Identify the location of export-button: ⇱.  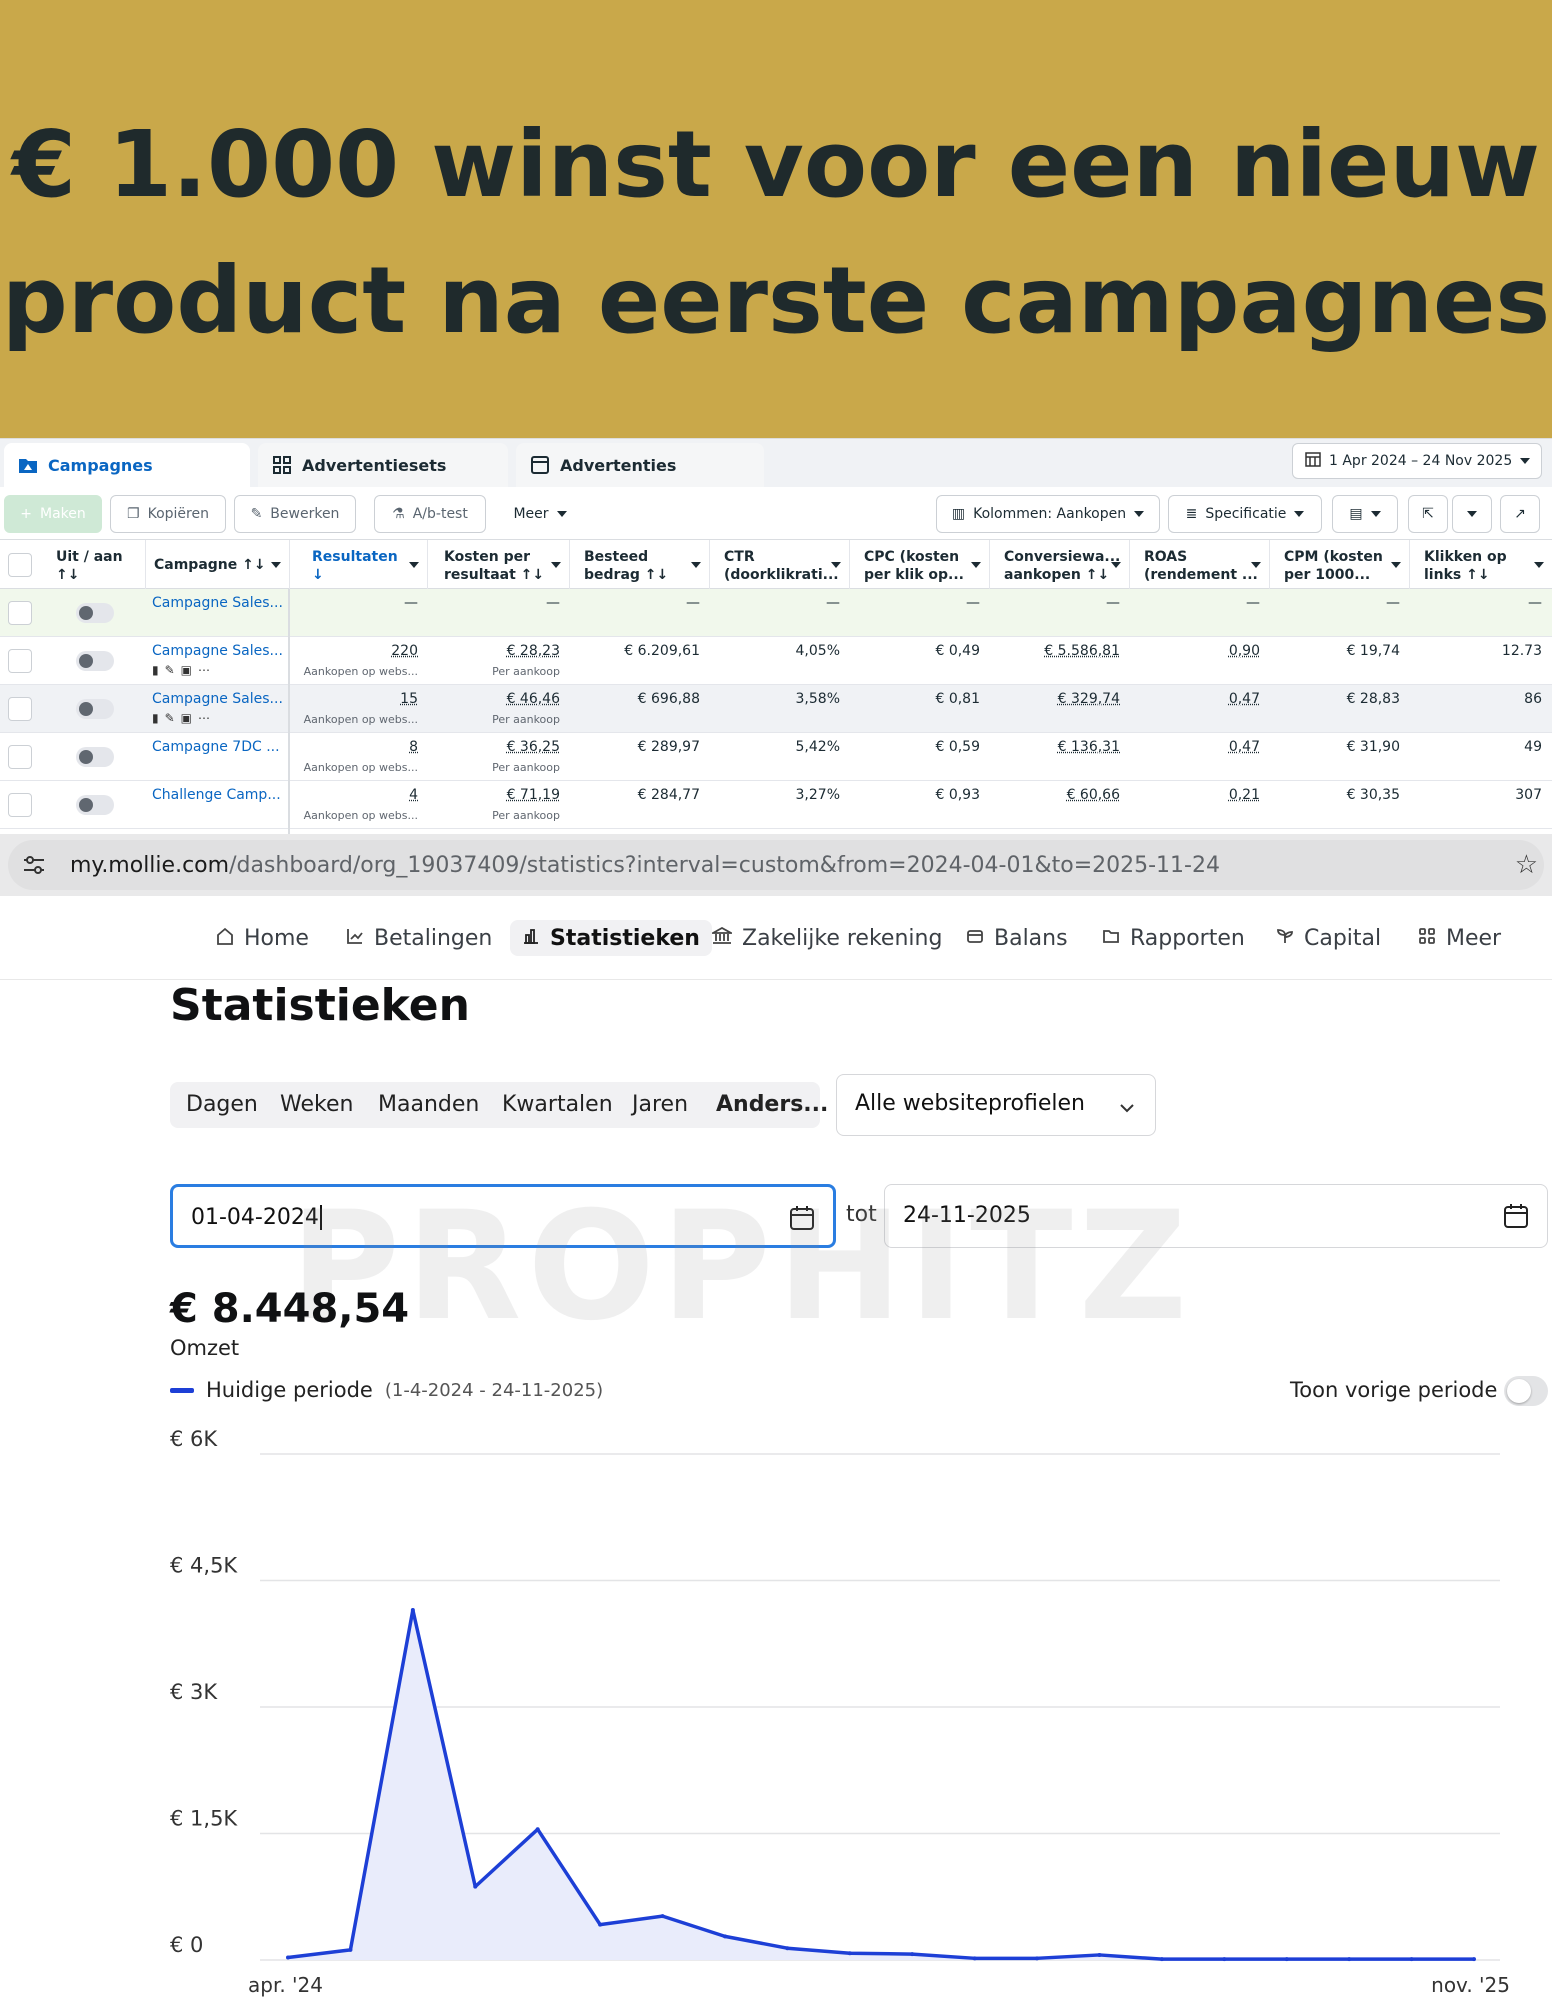
(1428, 514).